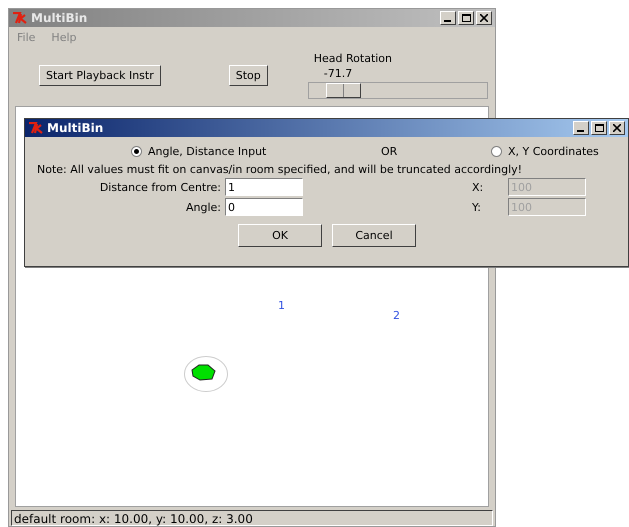 This screenshot has height=527, width=629. What do you see at coordinates (396, 315) in the screenshot?
I see `canvas-label: 2` at bounding box center [396, 315].